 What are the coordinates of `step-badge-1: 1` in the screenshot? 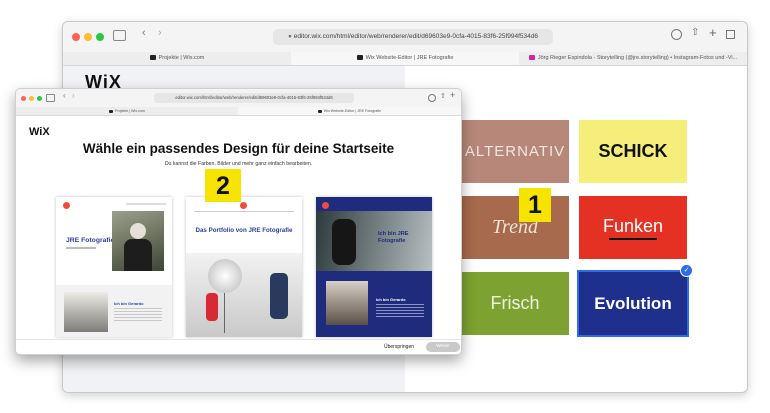 It's located at (535, 205).